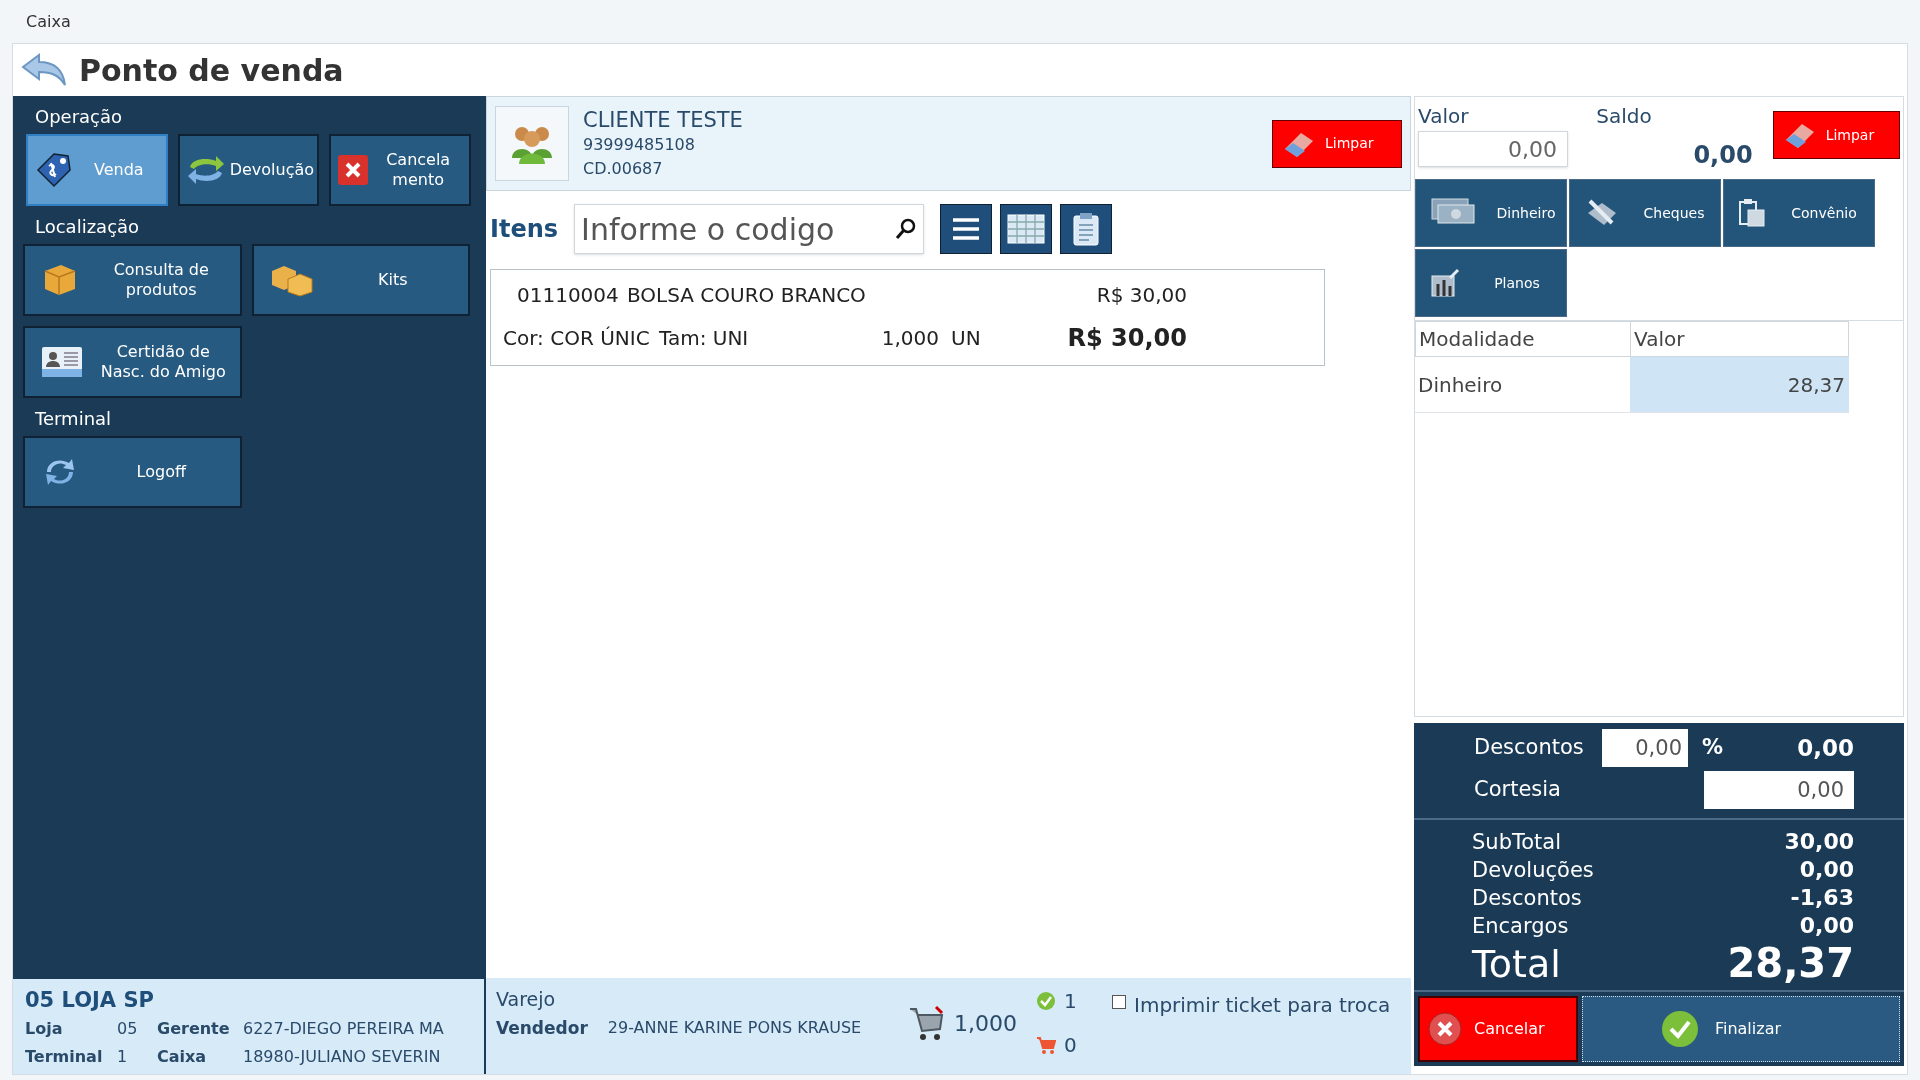  What do you see at coordinates (1070, 1045) in the screenshot?
I see `cart-count: 0` at bounding box center [1070, 1045].